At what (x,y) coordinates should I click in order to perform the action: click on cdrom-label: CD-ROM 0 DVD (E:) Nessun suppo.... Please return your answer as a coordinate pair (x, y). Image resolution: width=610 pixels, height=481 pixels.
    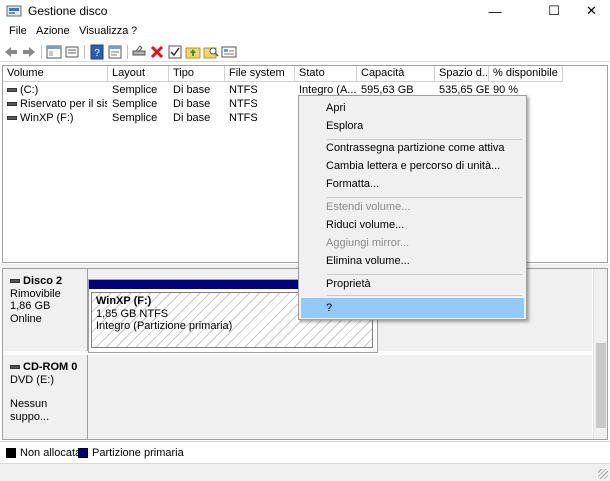
    Looking at the image, I should click on (45, 397).